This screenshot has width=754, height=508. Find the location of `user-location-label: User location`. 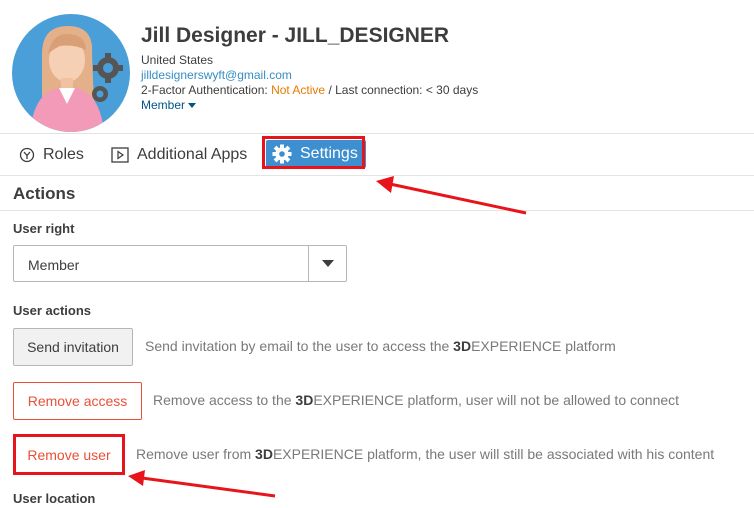

user-location-label: User location is located at coordinates (54, 498).